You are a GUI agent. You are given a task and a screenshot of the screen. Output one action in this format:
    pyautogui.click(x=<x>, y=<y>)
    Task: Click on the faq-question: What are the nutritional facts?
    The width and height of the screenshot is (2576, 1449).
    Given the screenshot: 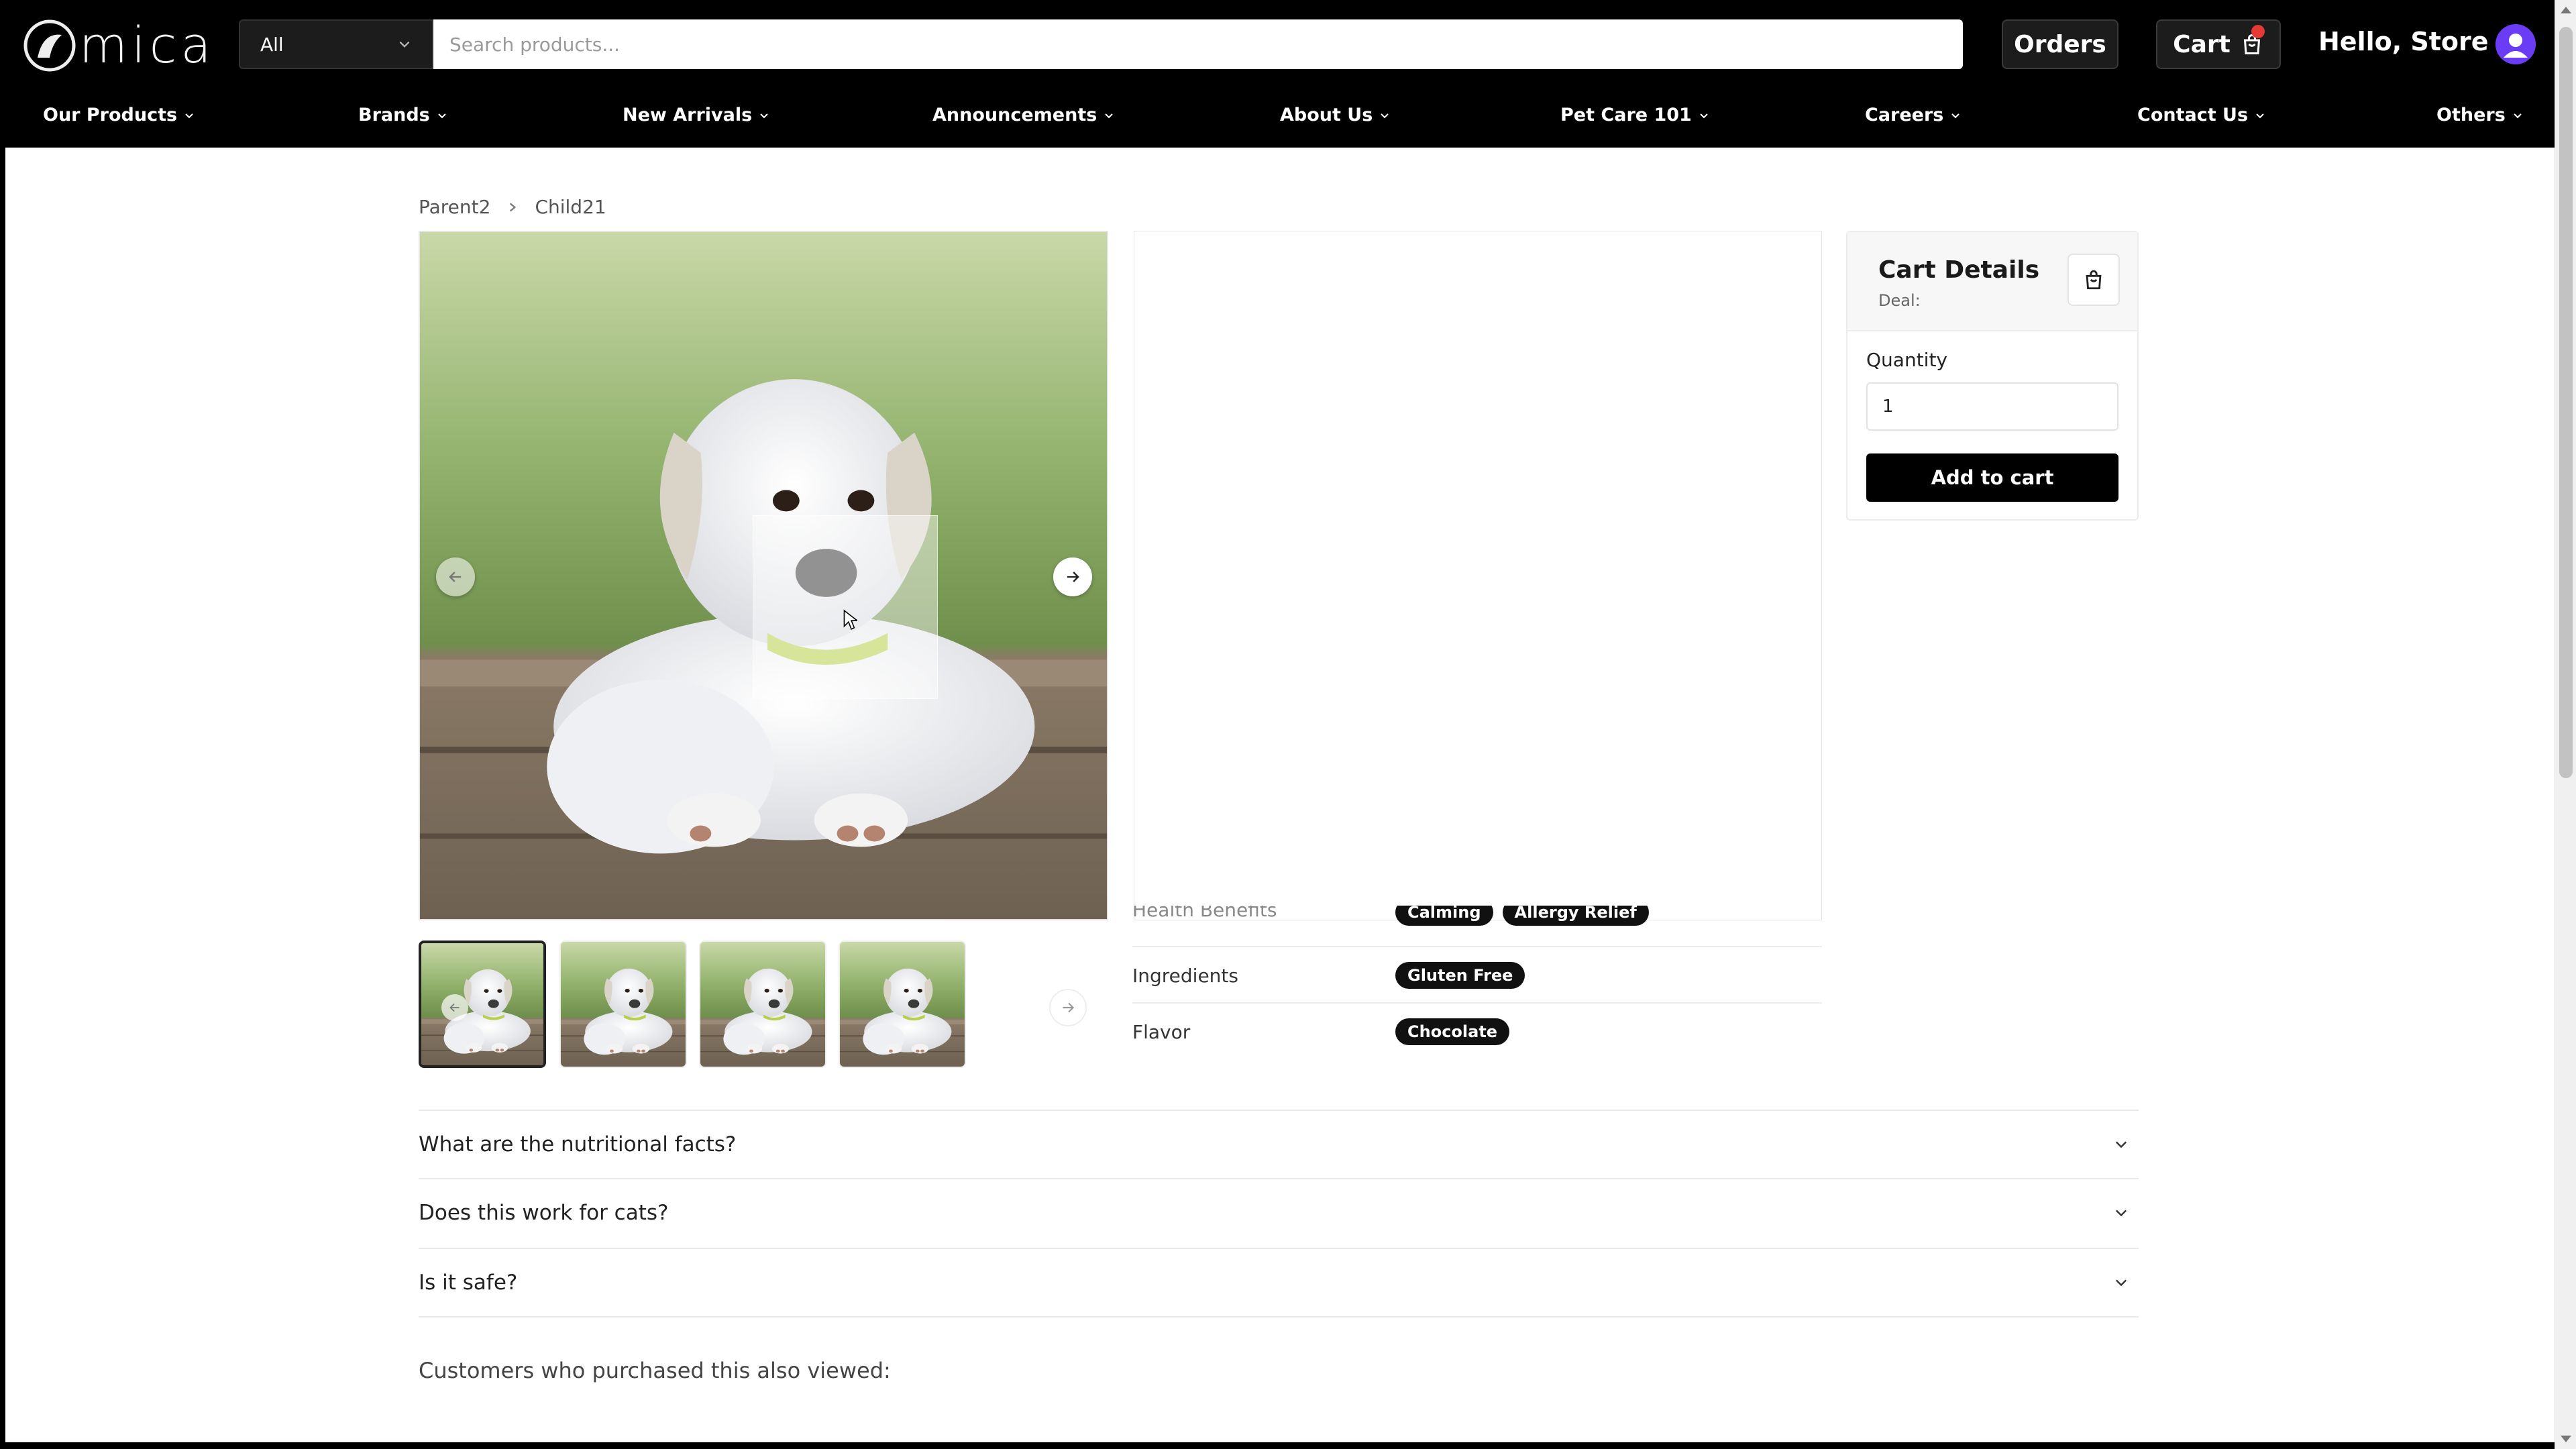 What is the action you would take?
    pyautogui.click(x=578, y=1144)
    